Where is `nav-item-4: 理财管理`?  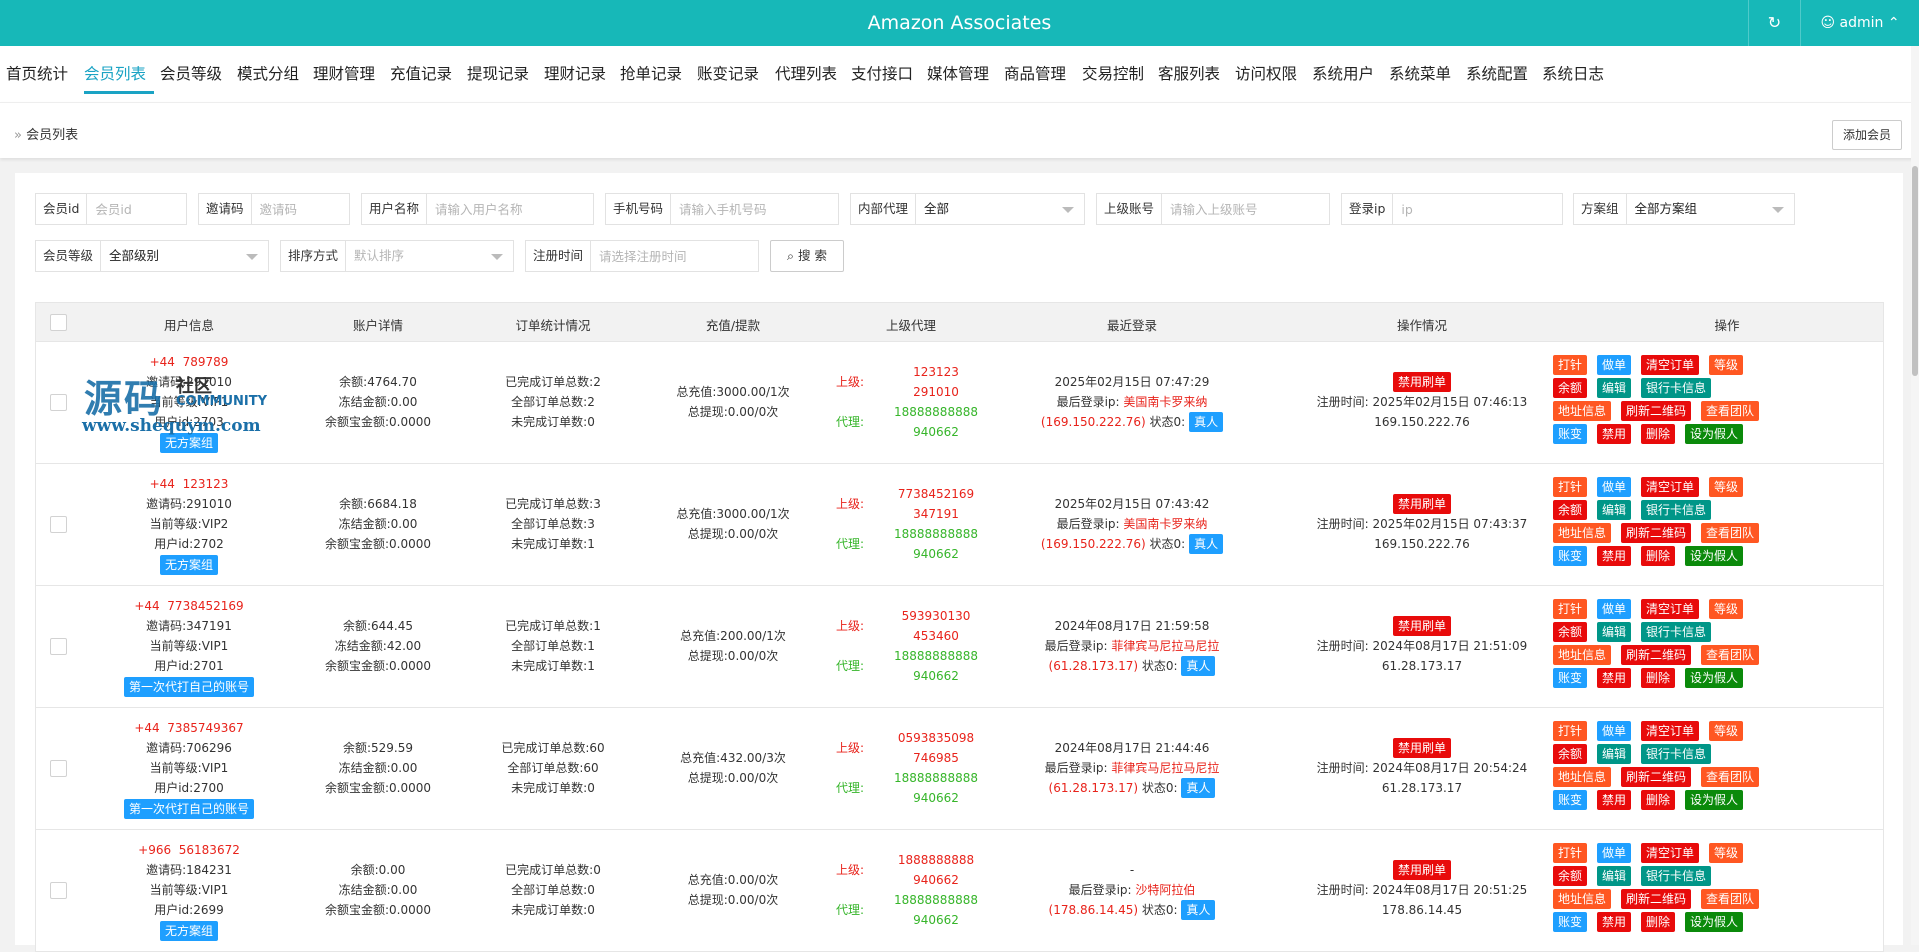
nav-item-4: 理财管理 is located at coordinates (344, 73).